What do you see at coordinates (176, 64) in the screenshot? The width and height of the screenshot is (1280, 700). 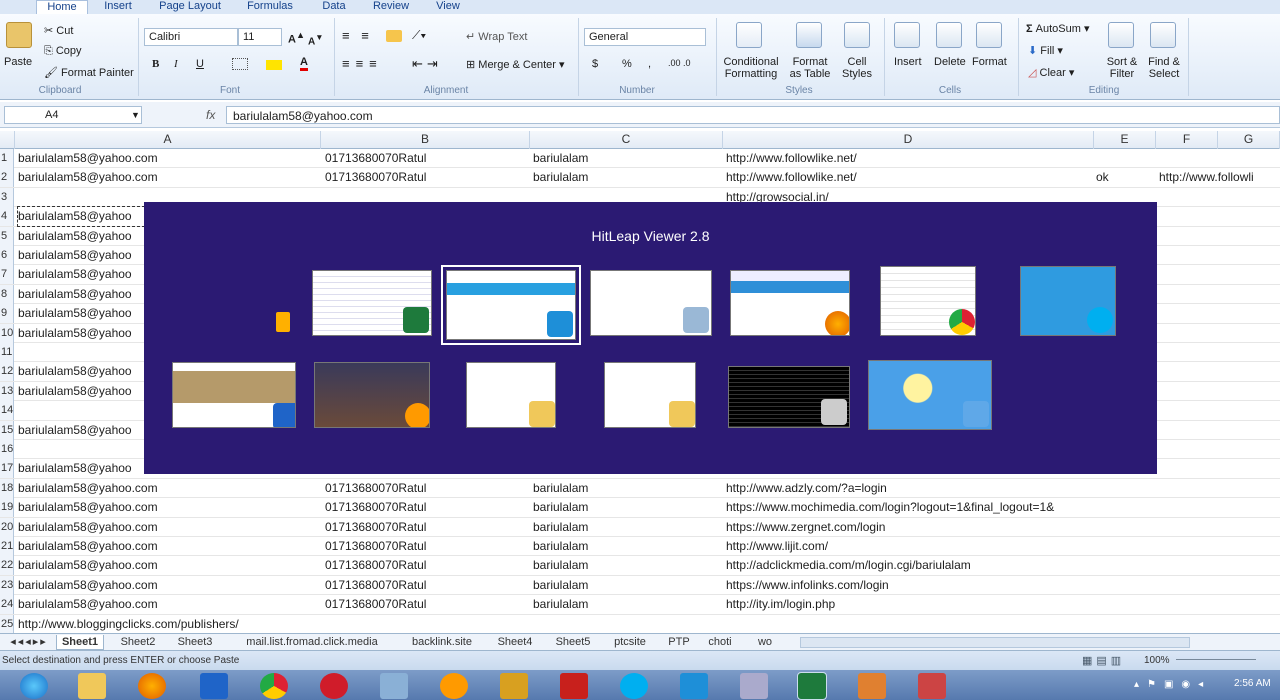 I see `italic-button: I` at bounding box center [176, 64].